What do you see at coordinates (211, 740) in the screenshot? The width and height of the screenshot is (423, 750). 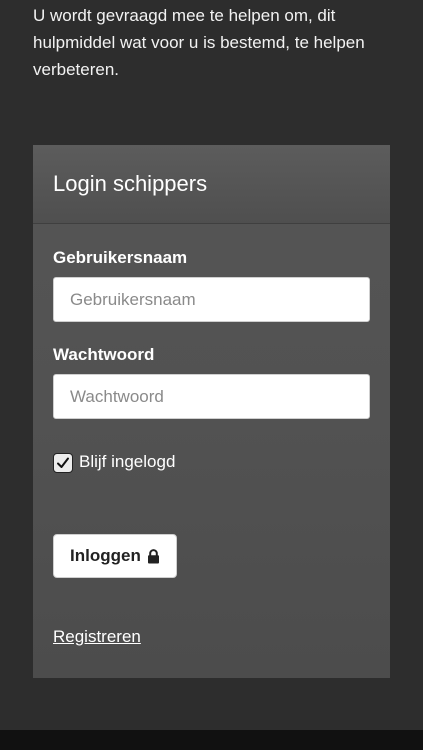 I see `bottom-bar` at bounding box center [211, 740].